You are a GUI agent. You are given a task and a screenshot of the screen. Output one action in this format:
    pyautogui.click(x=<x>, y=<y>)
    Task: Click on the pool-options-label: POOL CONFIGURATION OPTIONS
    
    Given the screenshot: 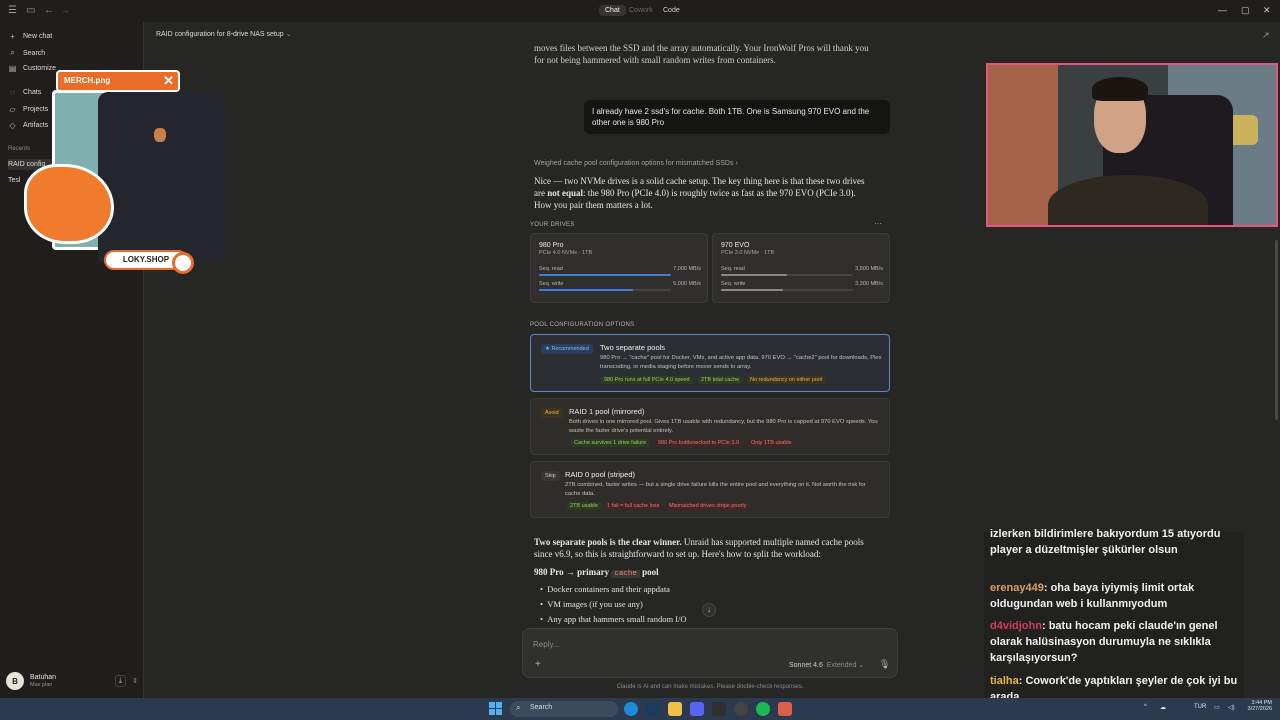 What is the action you would take?
    pyautogui.click(x=582, y=325)
    